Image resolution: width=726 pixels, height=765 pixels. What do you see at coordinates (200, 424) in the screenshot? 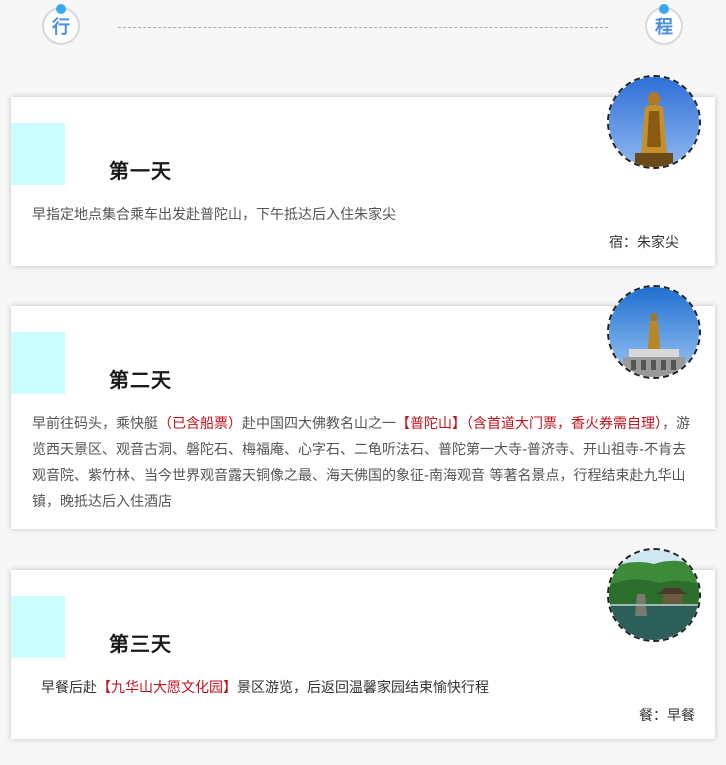
I see `highlighted-text: （已含船票）` at bounding box center [200, 424].